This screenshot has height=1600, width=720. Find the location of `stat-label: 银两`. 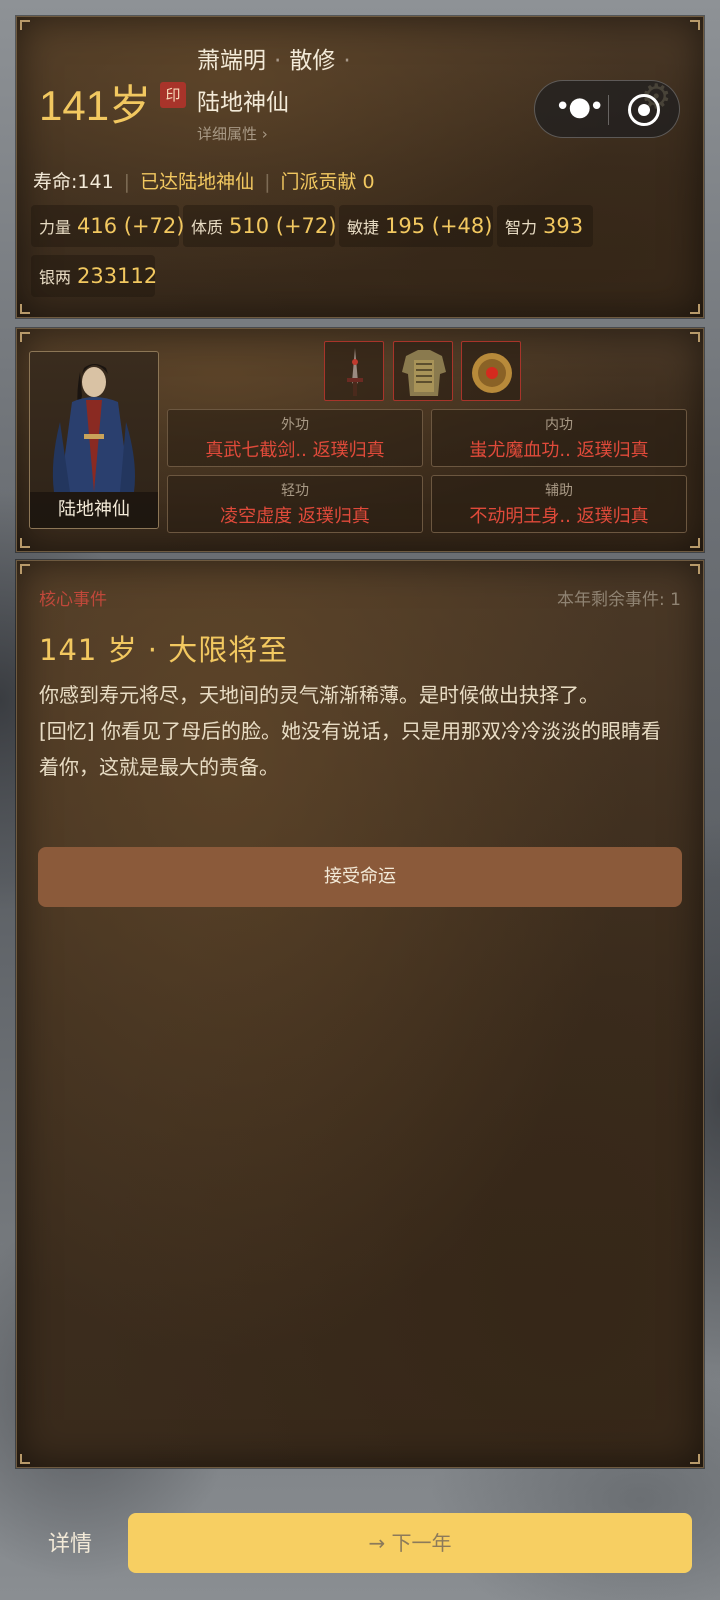

stat-label: 银两 is located at coordinates (55, 277).